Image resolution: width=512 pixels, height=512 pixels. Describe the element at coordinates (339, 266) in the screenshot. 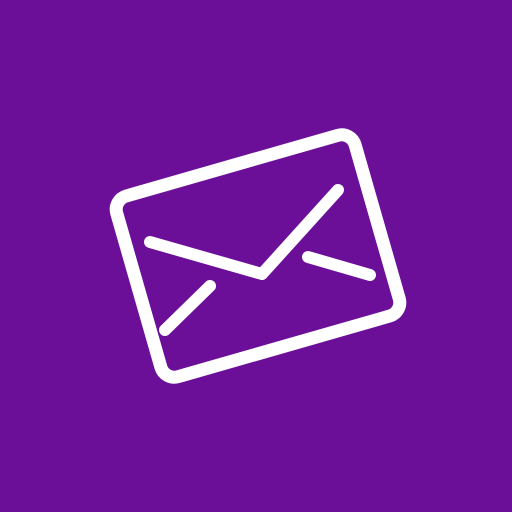

I see `envelope-fold-right` at that location.